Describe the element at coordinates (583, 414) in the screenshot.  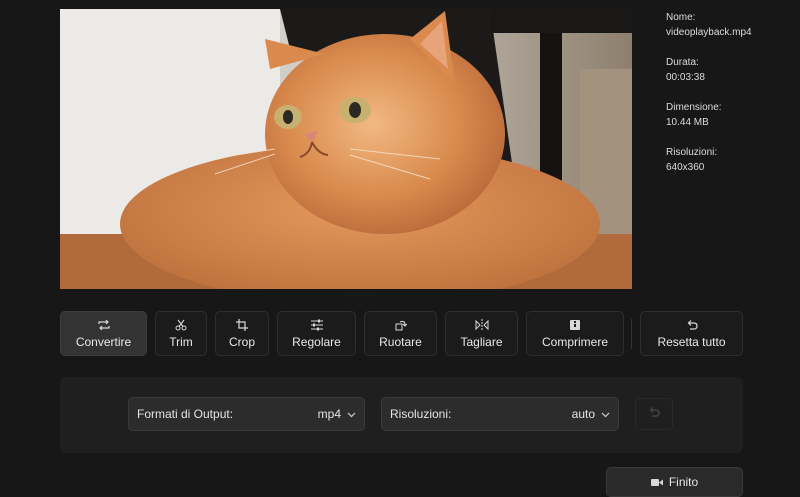
I see `resolution-select-value: auto` at that location.